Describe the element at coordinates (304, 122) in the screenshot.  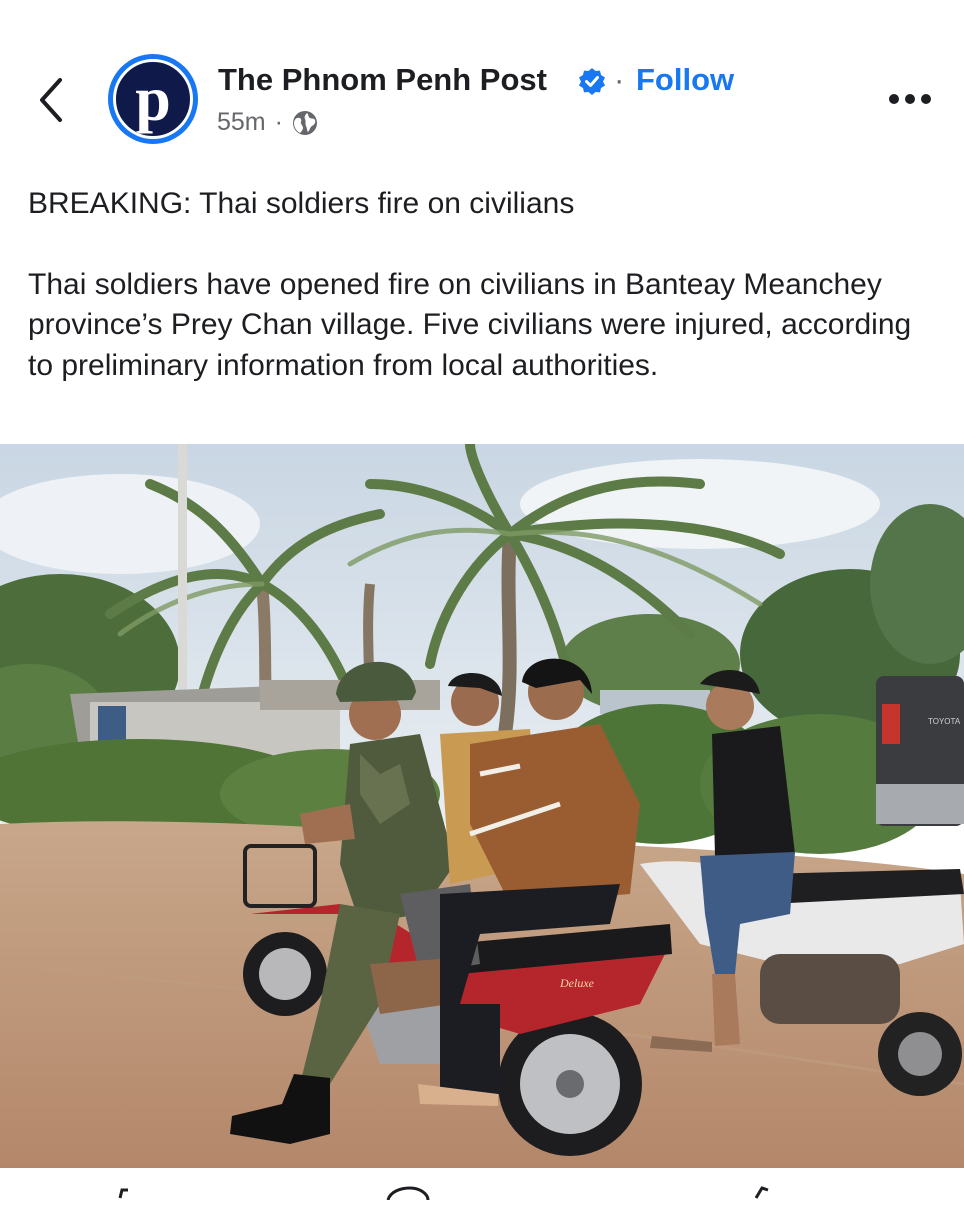
I see `globe-icon` at that location.